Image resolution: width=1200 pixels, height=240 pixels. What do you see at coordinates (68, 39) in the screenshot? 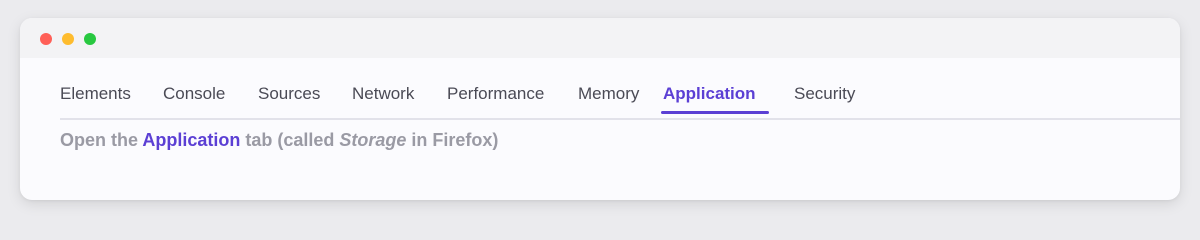
I see `minimize-window-button` at bounding box center [68, 39].